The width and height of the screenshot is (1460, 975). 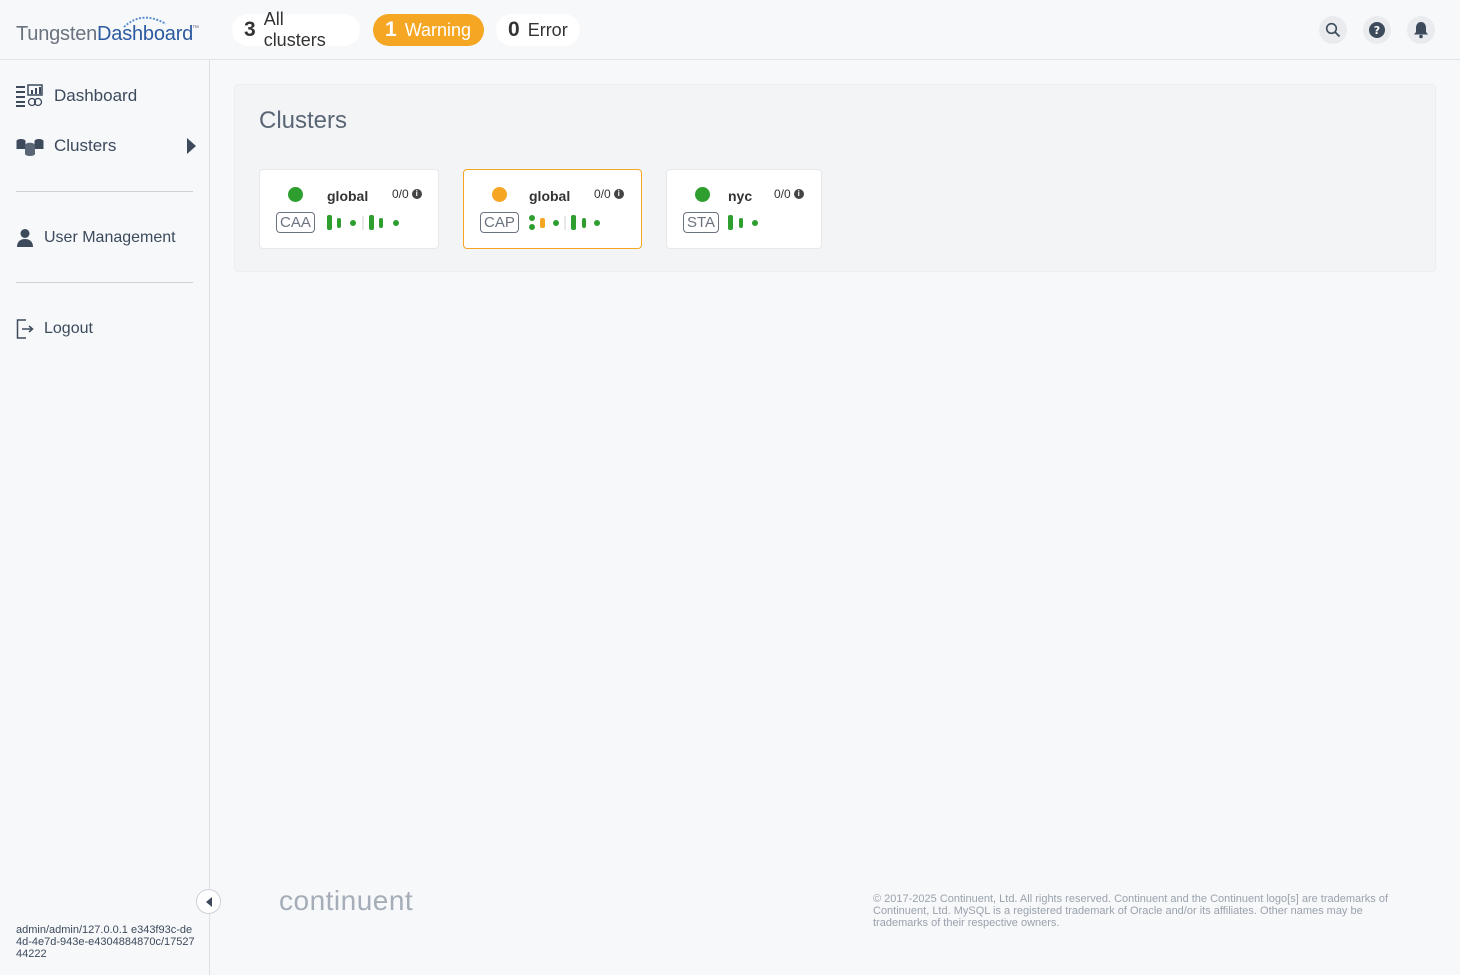 What do you see at coordinates (57, 34) in the screenshot?
I see `logo-text-tungsten: Tungsten` at bounding box center [57, 34].